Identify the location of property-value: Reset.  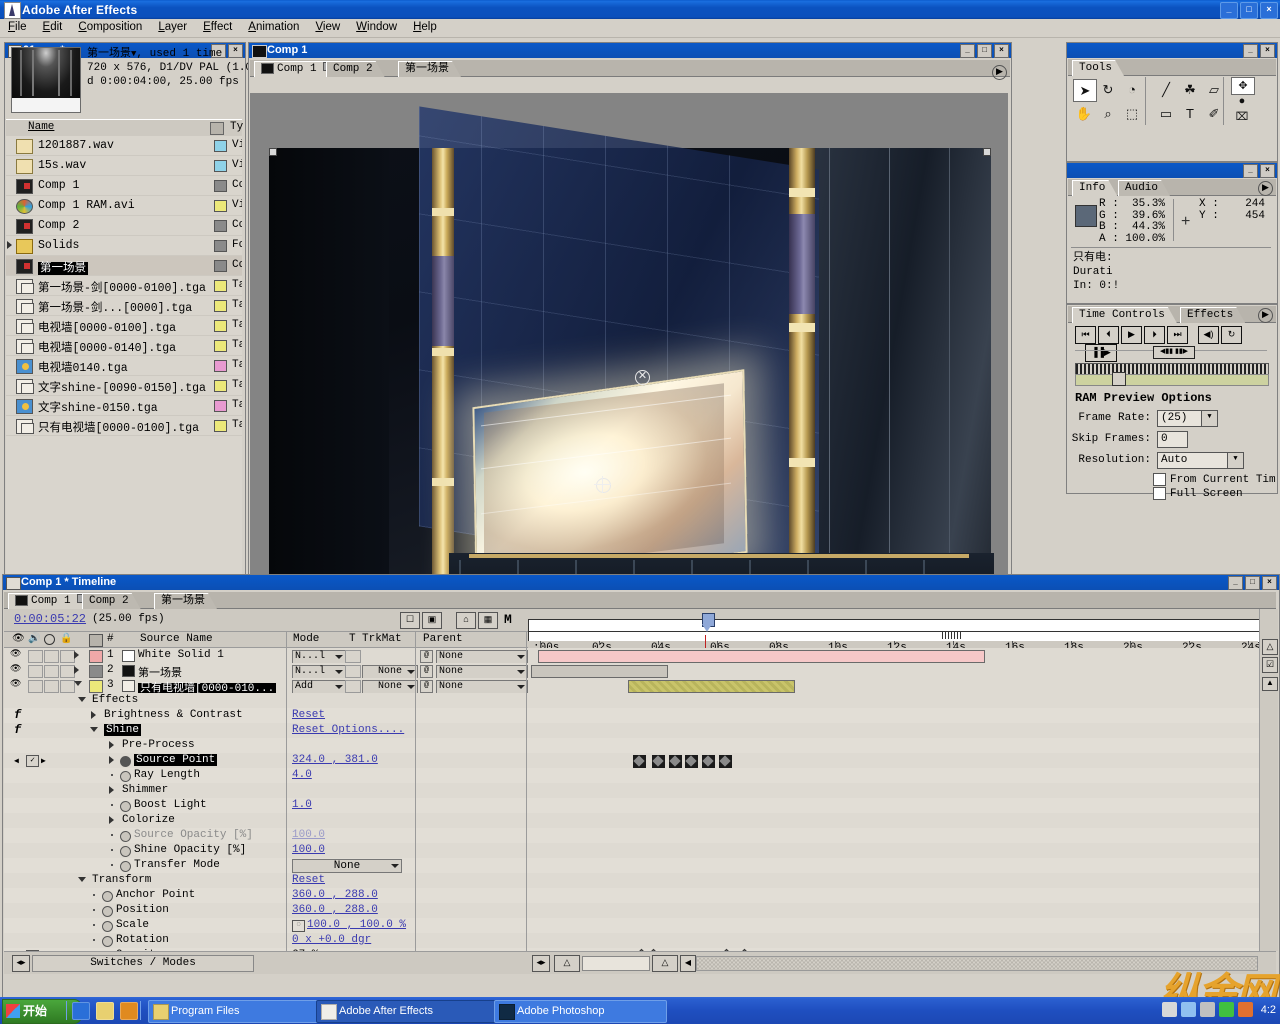
(308, 880).